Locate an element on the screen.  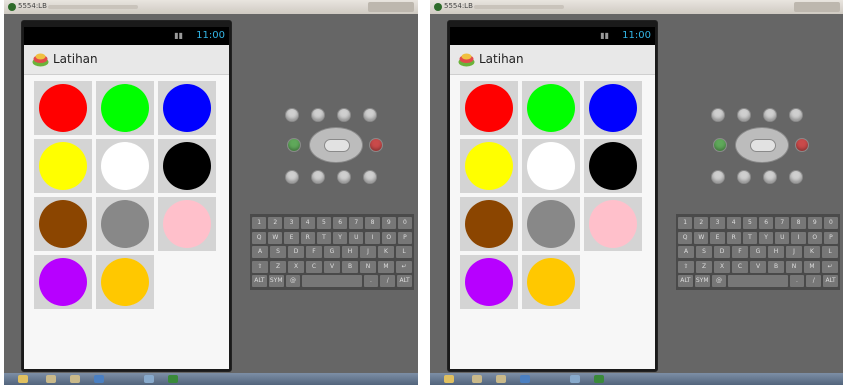
key: B is located at coordinates (776, 266).